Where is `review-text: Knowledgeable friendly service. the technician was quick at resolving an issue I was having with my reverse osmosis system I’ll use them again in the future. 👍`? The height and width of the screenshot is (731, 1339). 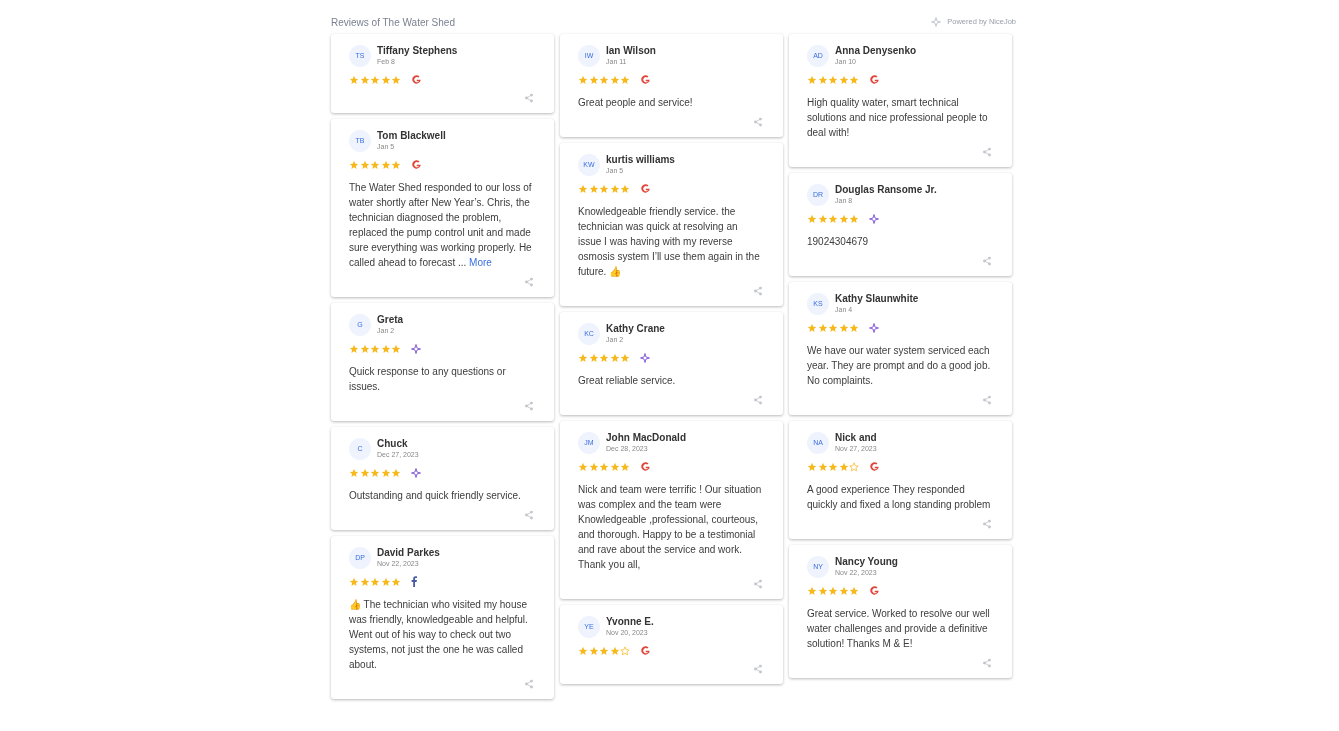 review-text: Knowledgeable friendly service. the technician was quick at resolving an issue I was having with my reverse osmosis system I’ll use them again in the future. 👍 is located at coordinates (669, 242).